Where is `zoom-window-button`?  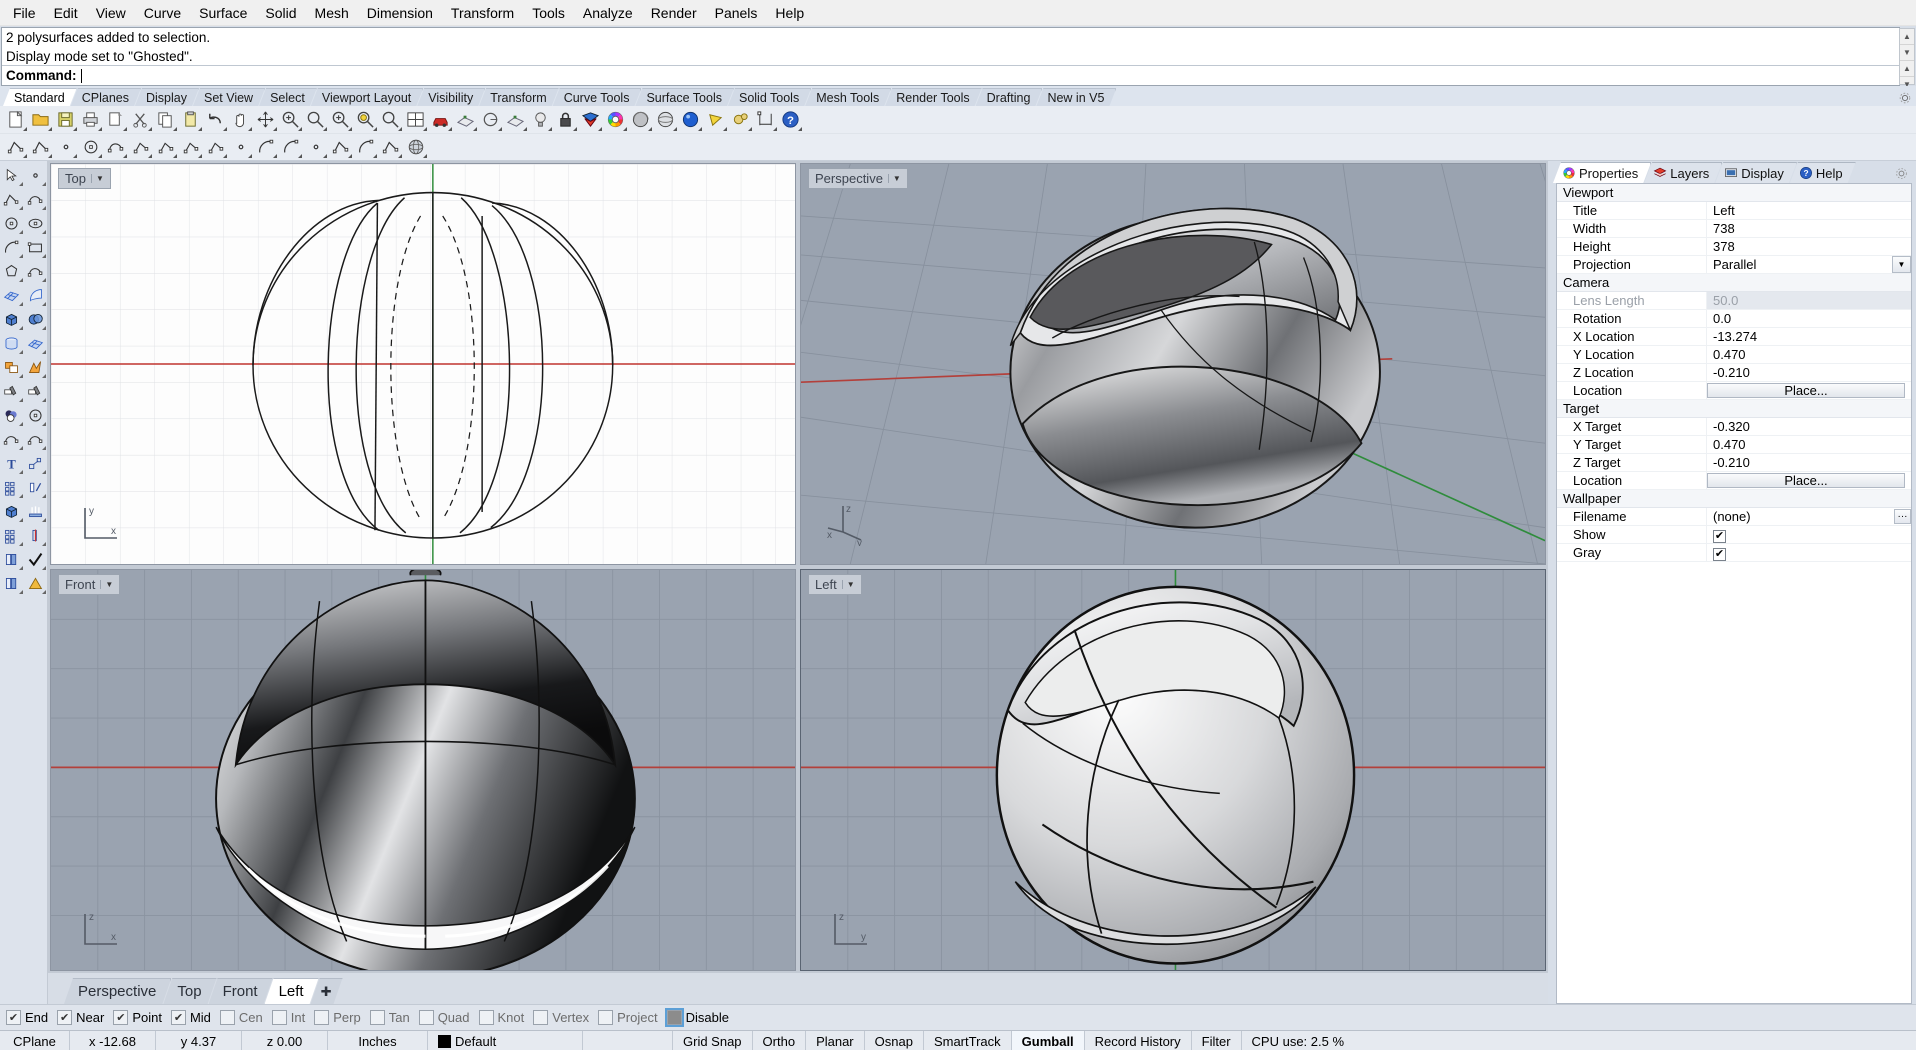 zoom-window-button is located at coordinates (340, 120).